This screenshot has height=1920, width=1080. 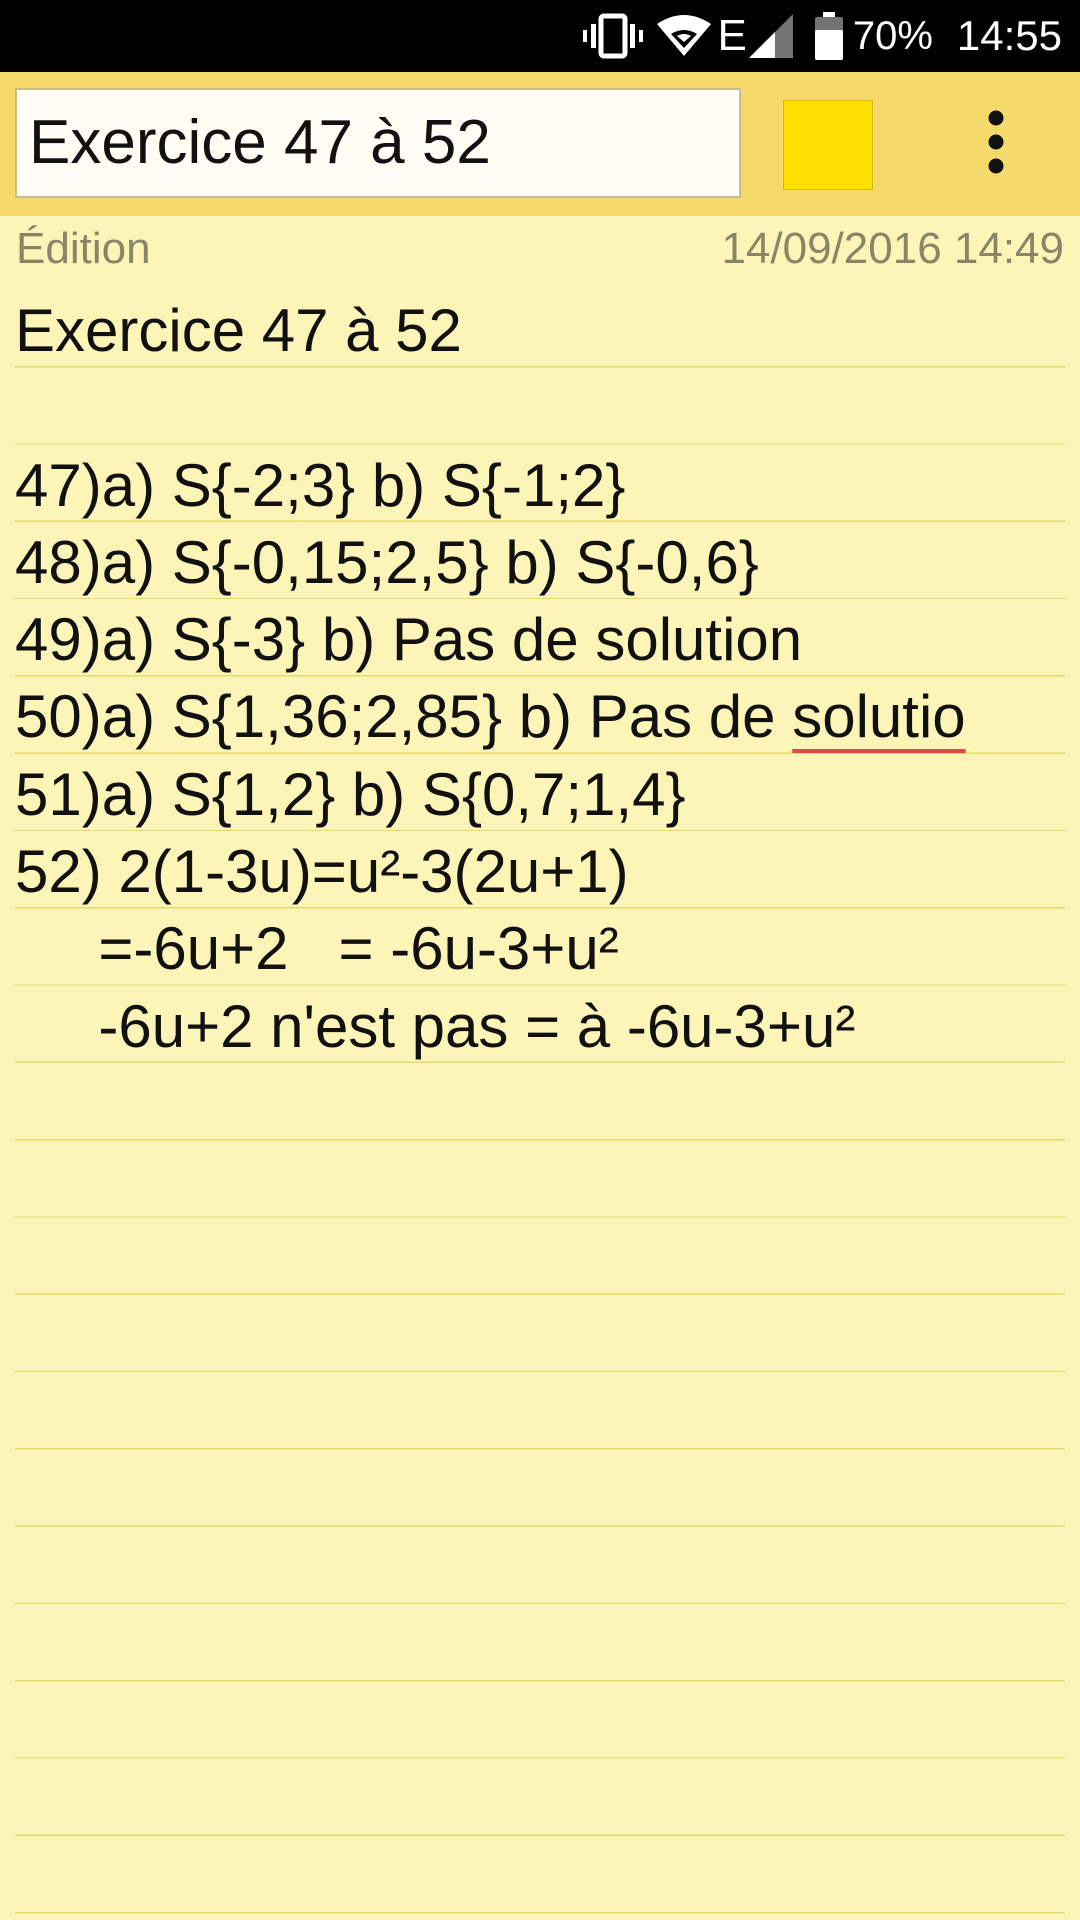 I want to click on toolbar: Exercice 47 à 52, so click(x=540, y=144).